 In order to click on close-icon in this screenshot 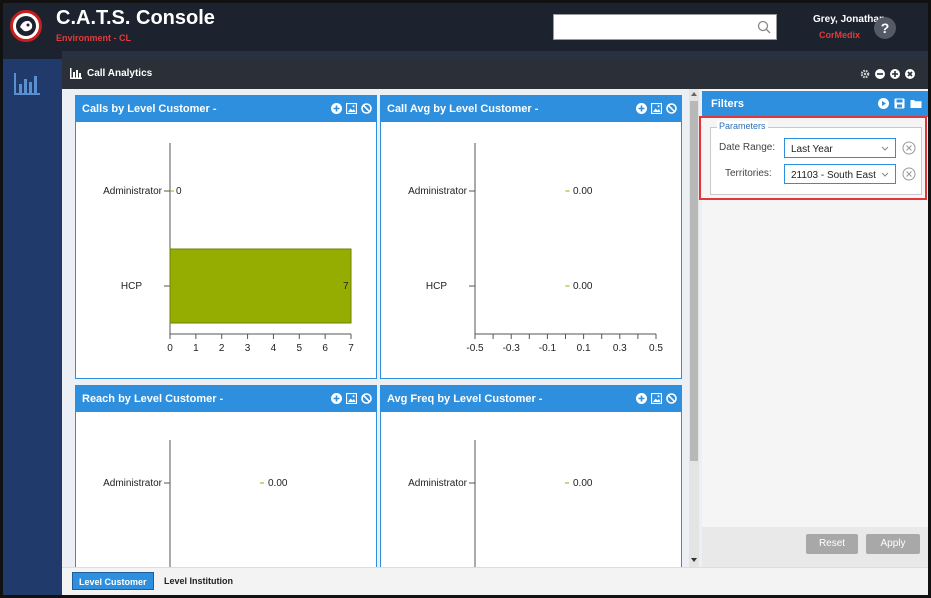, I will do `click(910, 74)`.